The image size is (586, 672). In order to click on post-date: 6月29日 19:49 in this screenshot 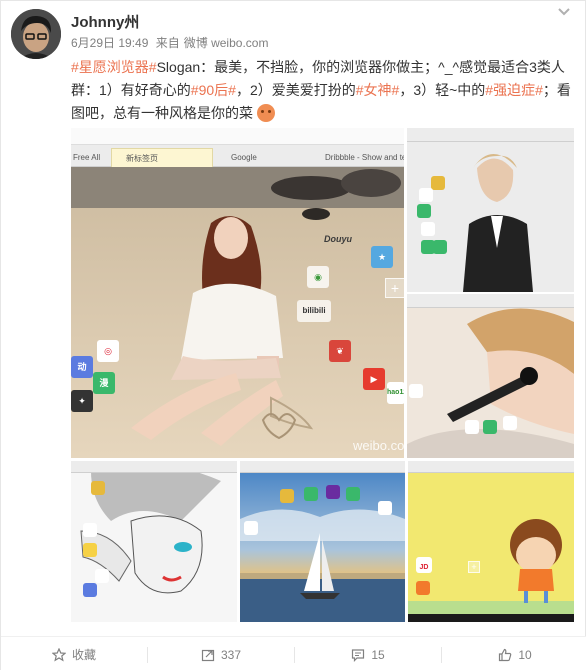, I will do `click(109, 43)`.